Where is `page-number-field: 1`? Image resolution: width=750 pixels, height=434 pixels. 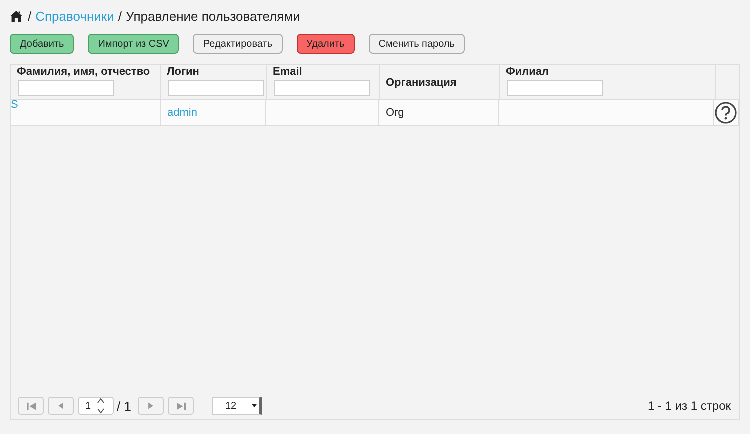
page-number-field: 1 is located at coordinates (96, 406).